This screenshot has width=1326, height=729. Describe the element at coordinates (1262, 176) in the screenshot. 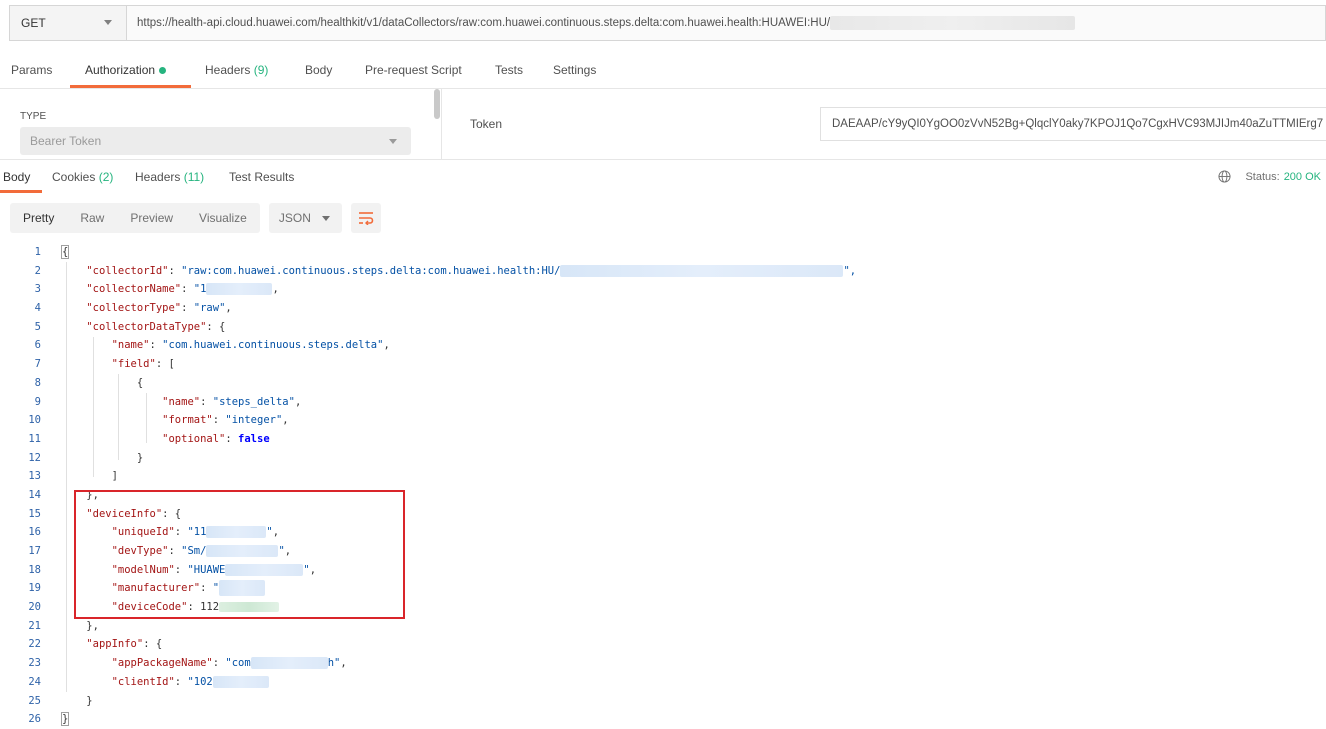

I see `status-label: Status:` at that location.